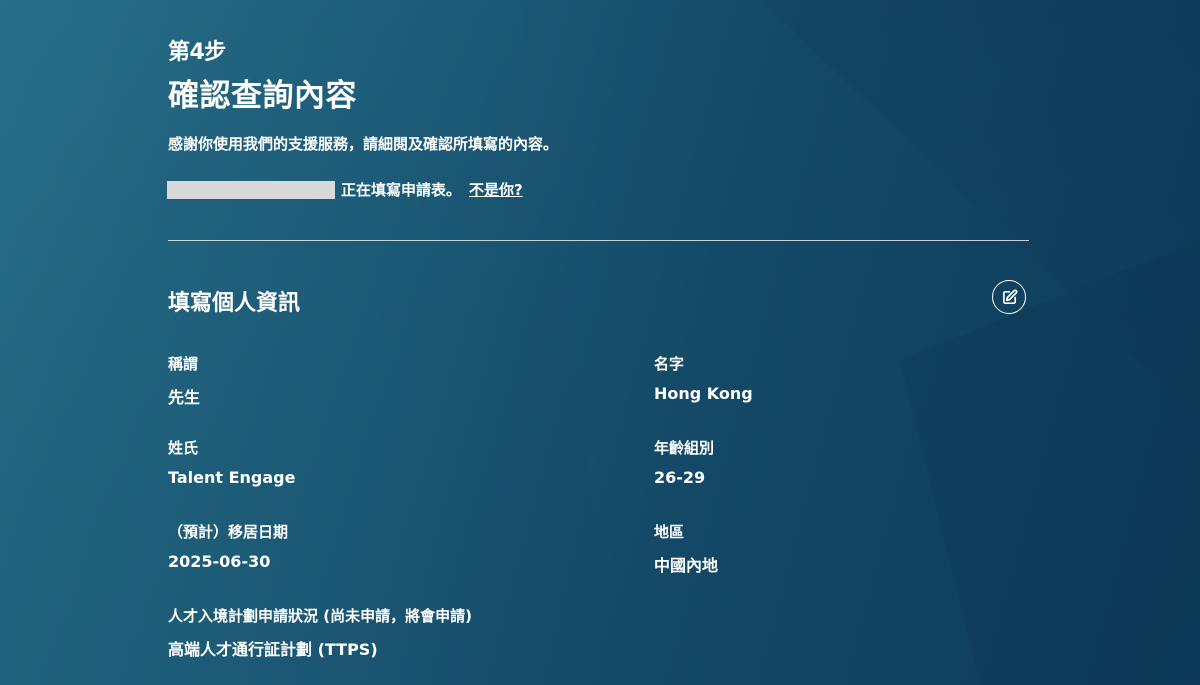 The height and width of the screenshot is (685, 1200). I want to click on field-age-group: 年齡組別 26-29, so click(684, 462).